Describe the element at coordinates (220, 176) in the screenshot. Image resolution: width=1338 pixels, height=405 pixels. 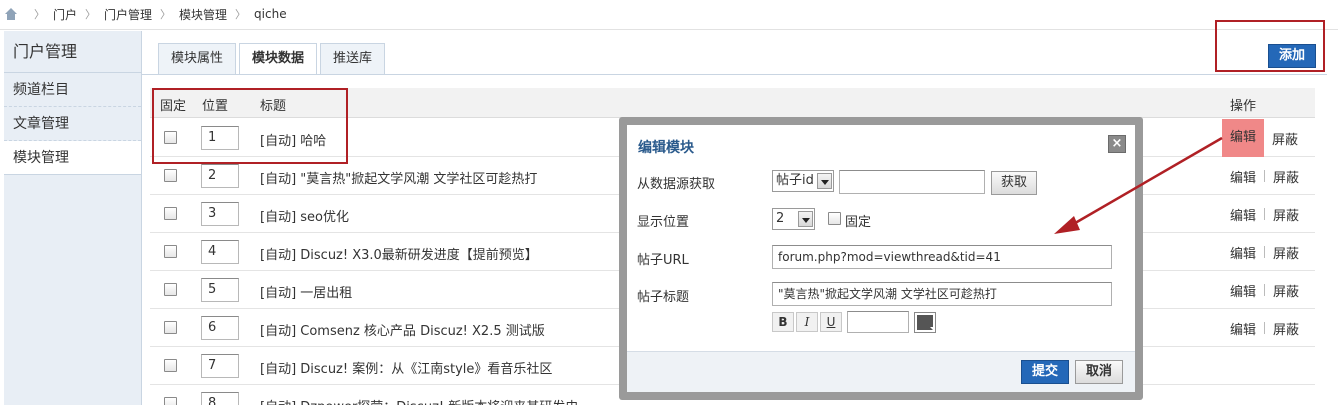
I see `position-input: 2` at that location.